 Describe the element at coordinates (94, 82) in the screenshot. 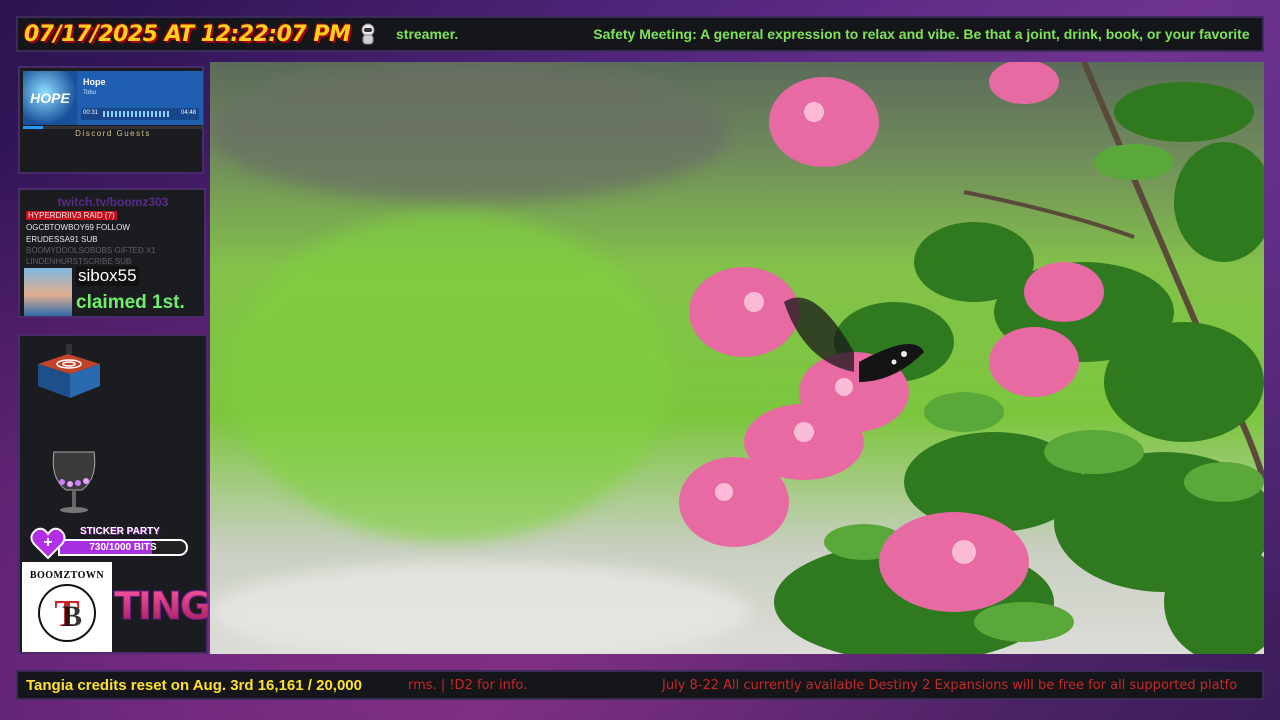

I see `song-title: Hope` at that location.